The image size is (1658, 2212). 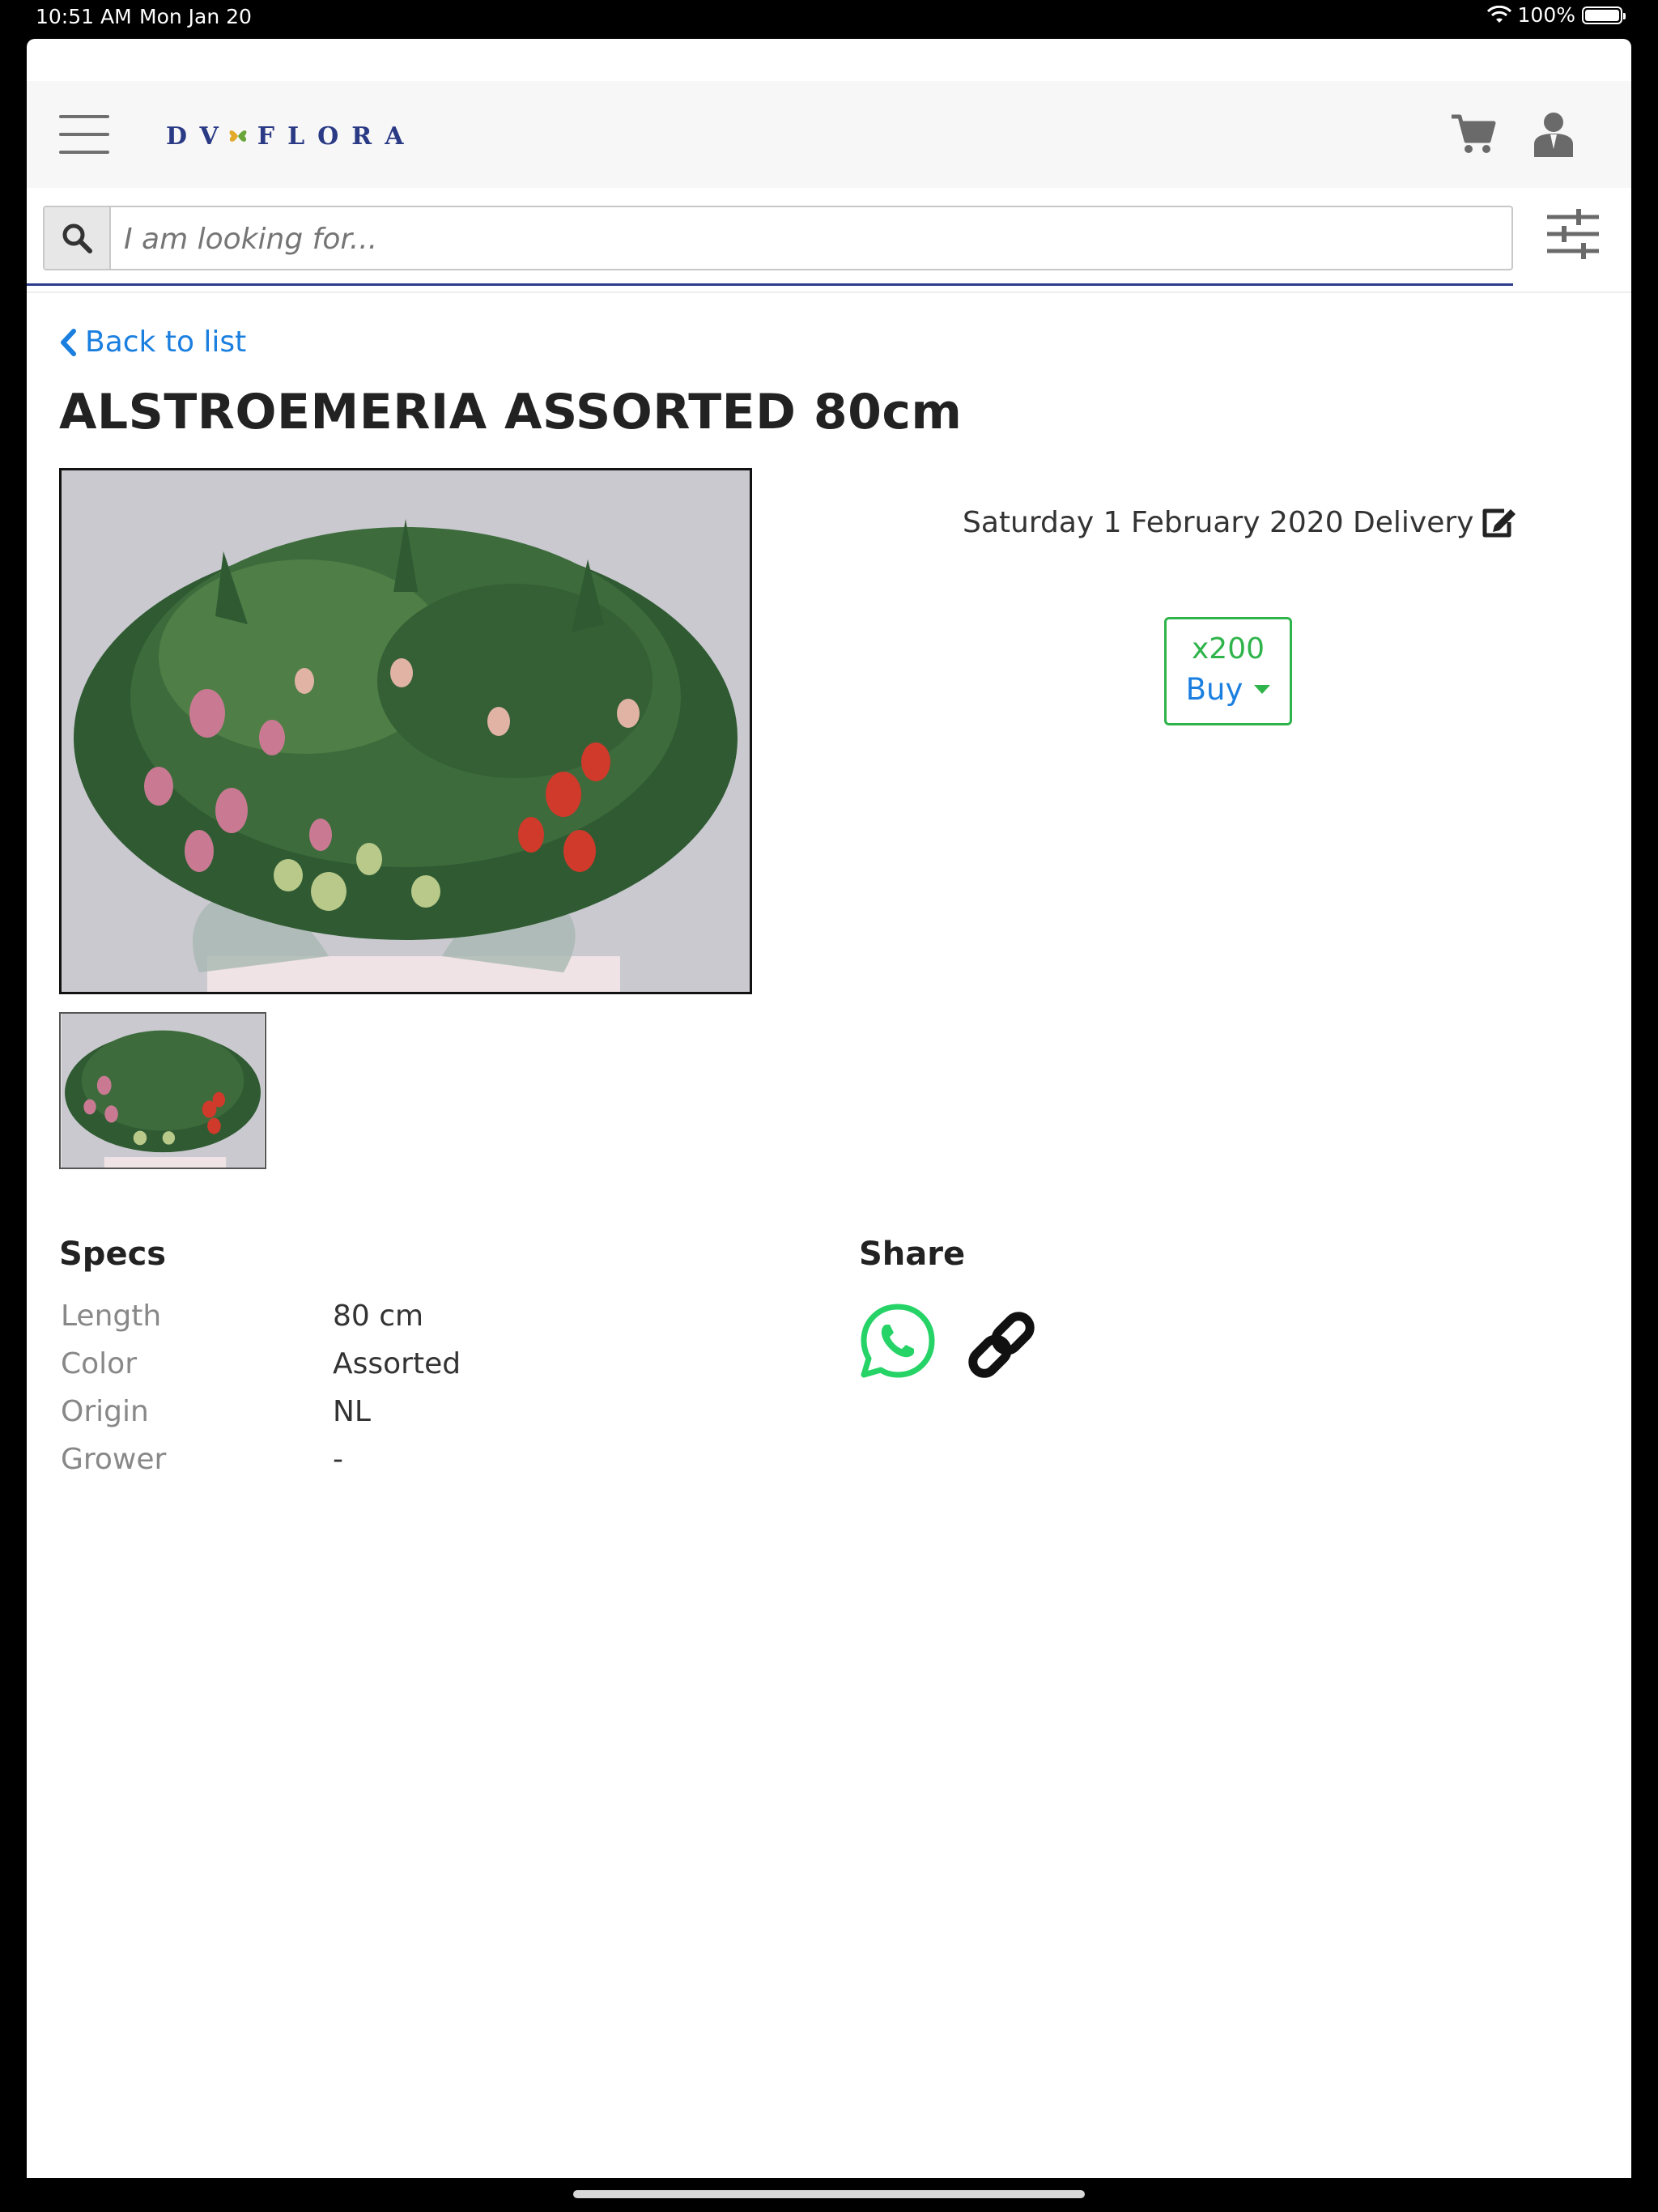 I want to click on share-heading: Share, so click(x=912, y=1255).